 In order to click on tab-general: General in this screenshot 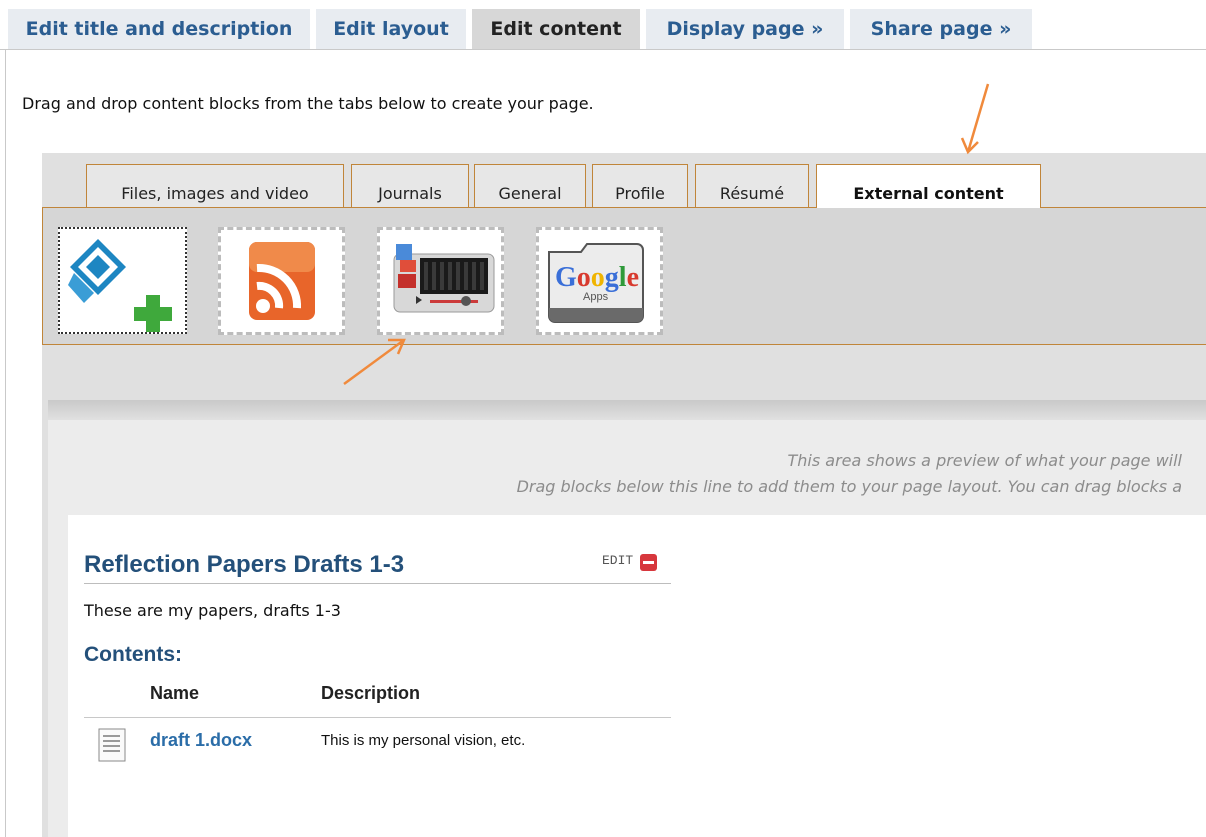, I will do `click(530, 185)`.